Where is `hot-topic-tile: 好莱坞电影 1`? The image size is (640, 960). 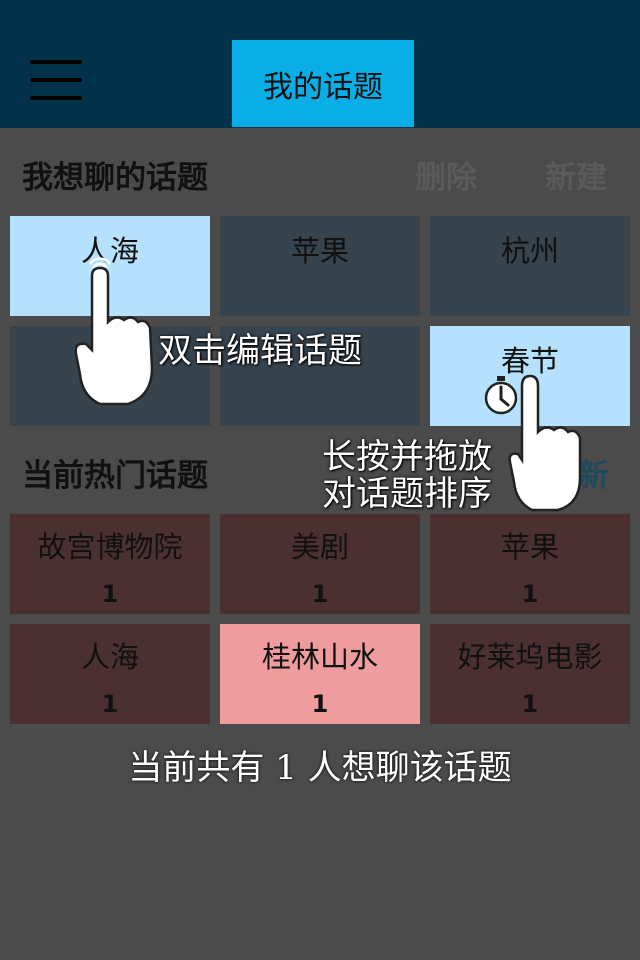
hot-topic-tile: 好莱坞电影 1 is located at coordinates (530, 674).